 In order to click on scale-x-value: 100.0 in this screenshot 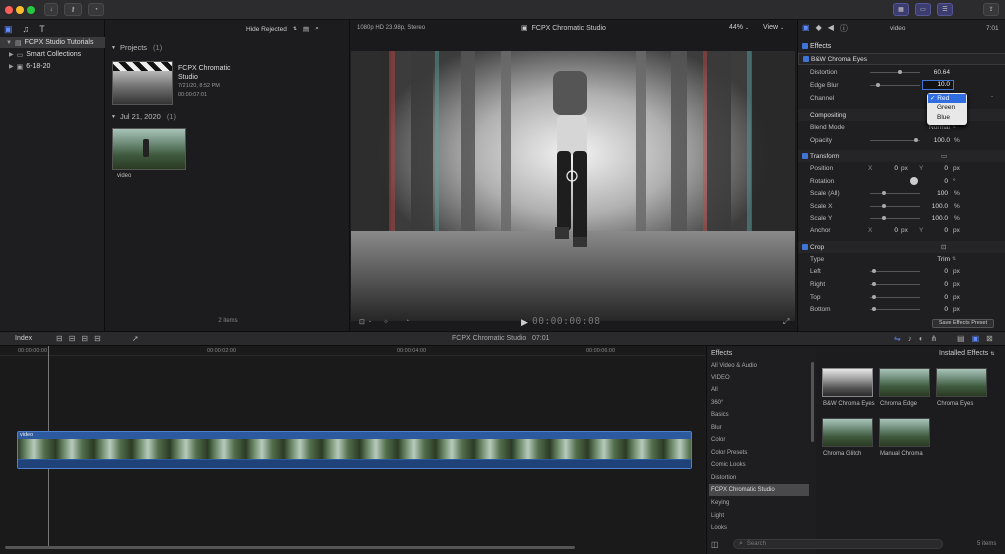, I will do `click(933, 206)`.